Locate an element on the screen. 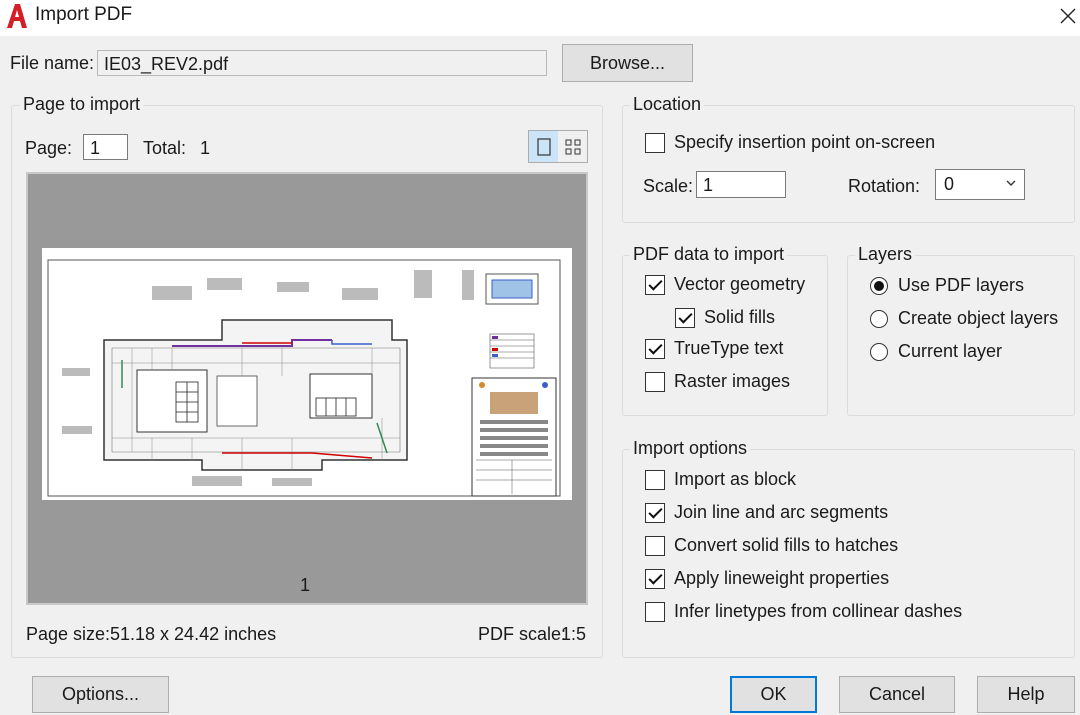 The height and width of the screenshot is (715, 1080). specify-insertion-point-option: Specify insertion point on-screen is located at coordinates (790, 142).